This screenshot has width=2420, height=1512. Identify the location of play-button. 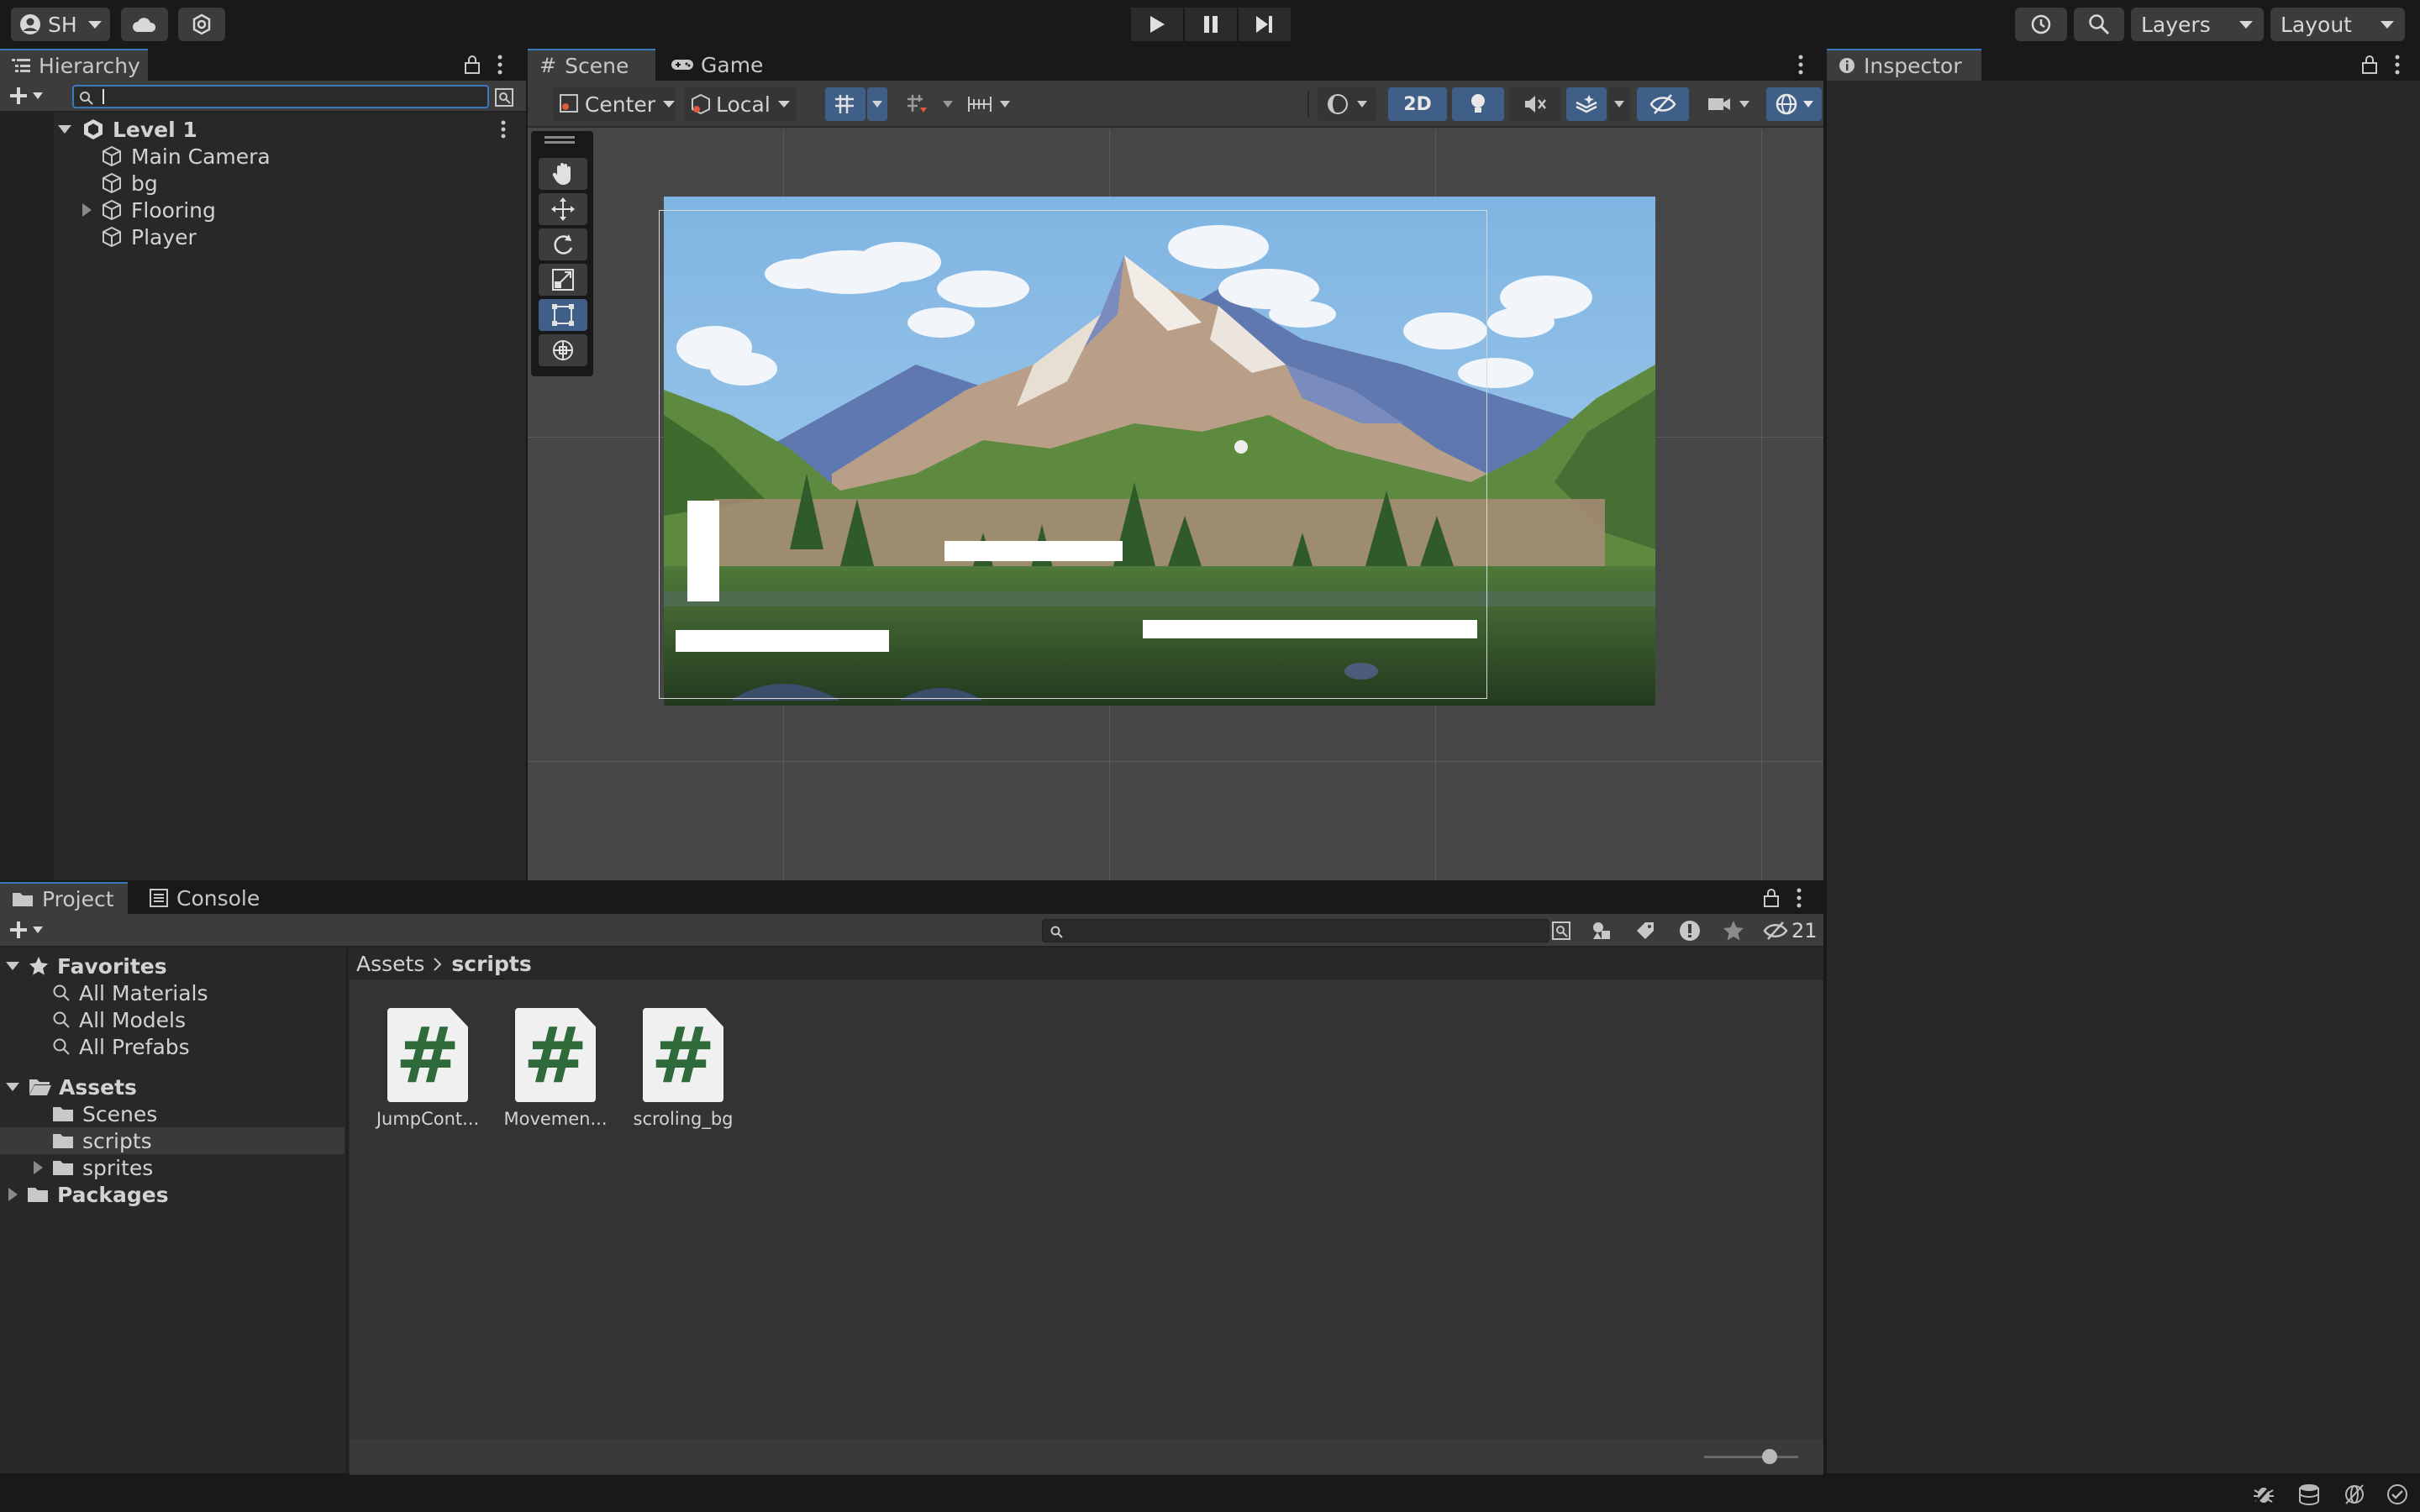
(1157, 24).